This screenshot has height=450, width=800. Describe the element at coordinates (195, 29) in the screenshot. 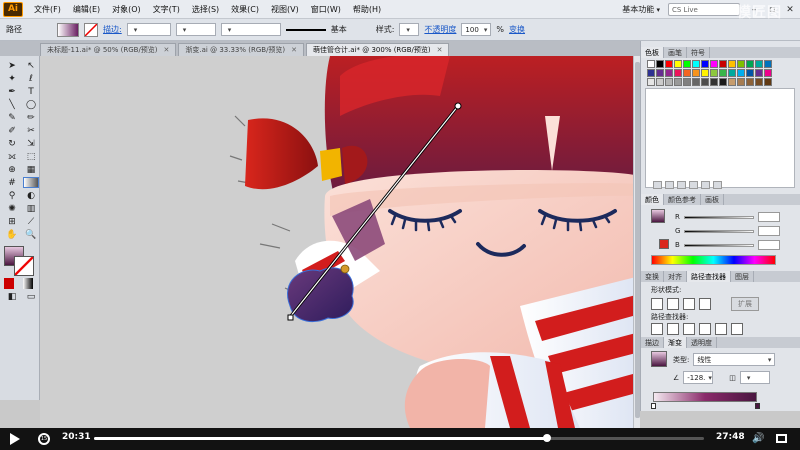

I see `variable-width-dropdown` at that location.